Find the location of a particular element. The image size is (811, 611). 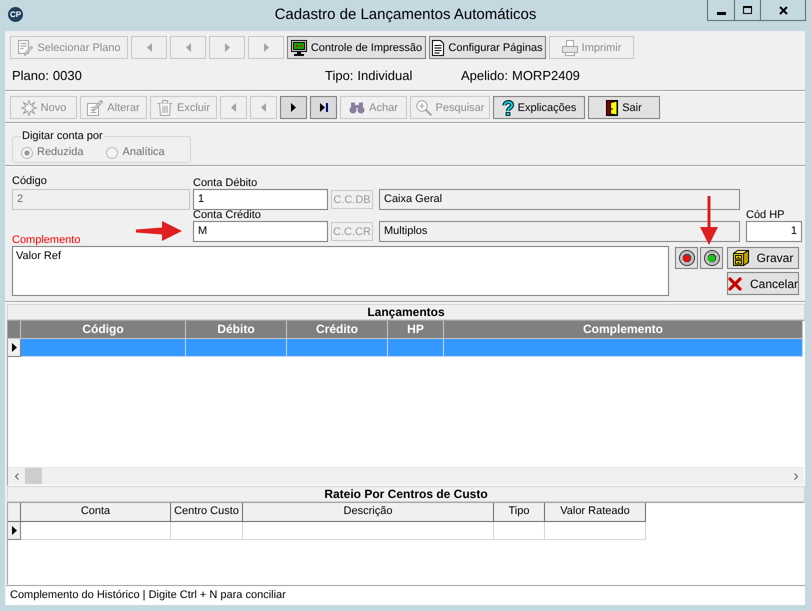

field-label: Conta Crédito is located at coordinates (227, 215).